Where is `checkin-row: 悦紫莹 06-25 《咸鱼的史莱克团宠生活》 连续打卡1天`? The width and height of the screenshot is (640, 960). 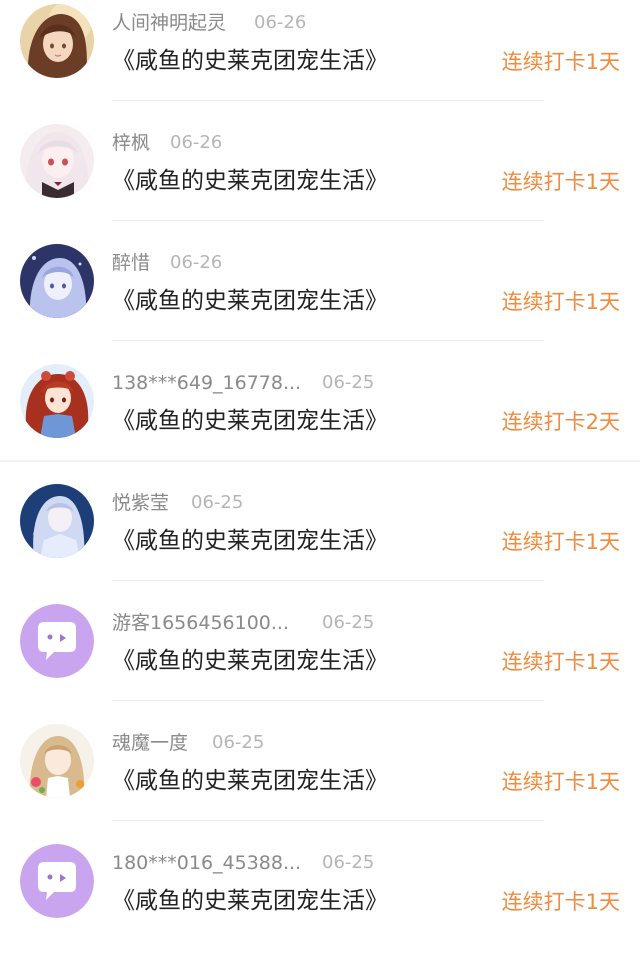 checkin-row: 悦紫莹 06-25 《咸鱼的史莱克团宠生活》 连续打卡1天 is located at coordinates (320, 540).